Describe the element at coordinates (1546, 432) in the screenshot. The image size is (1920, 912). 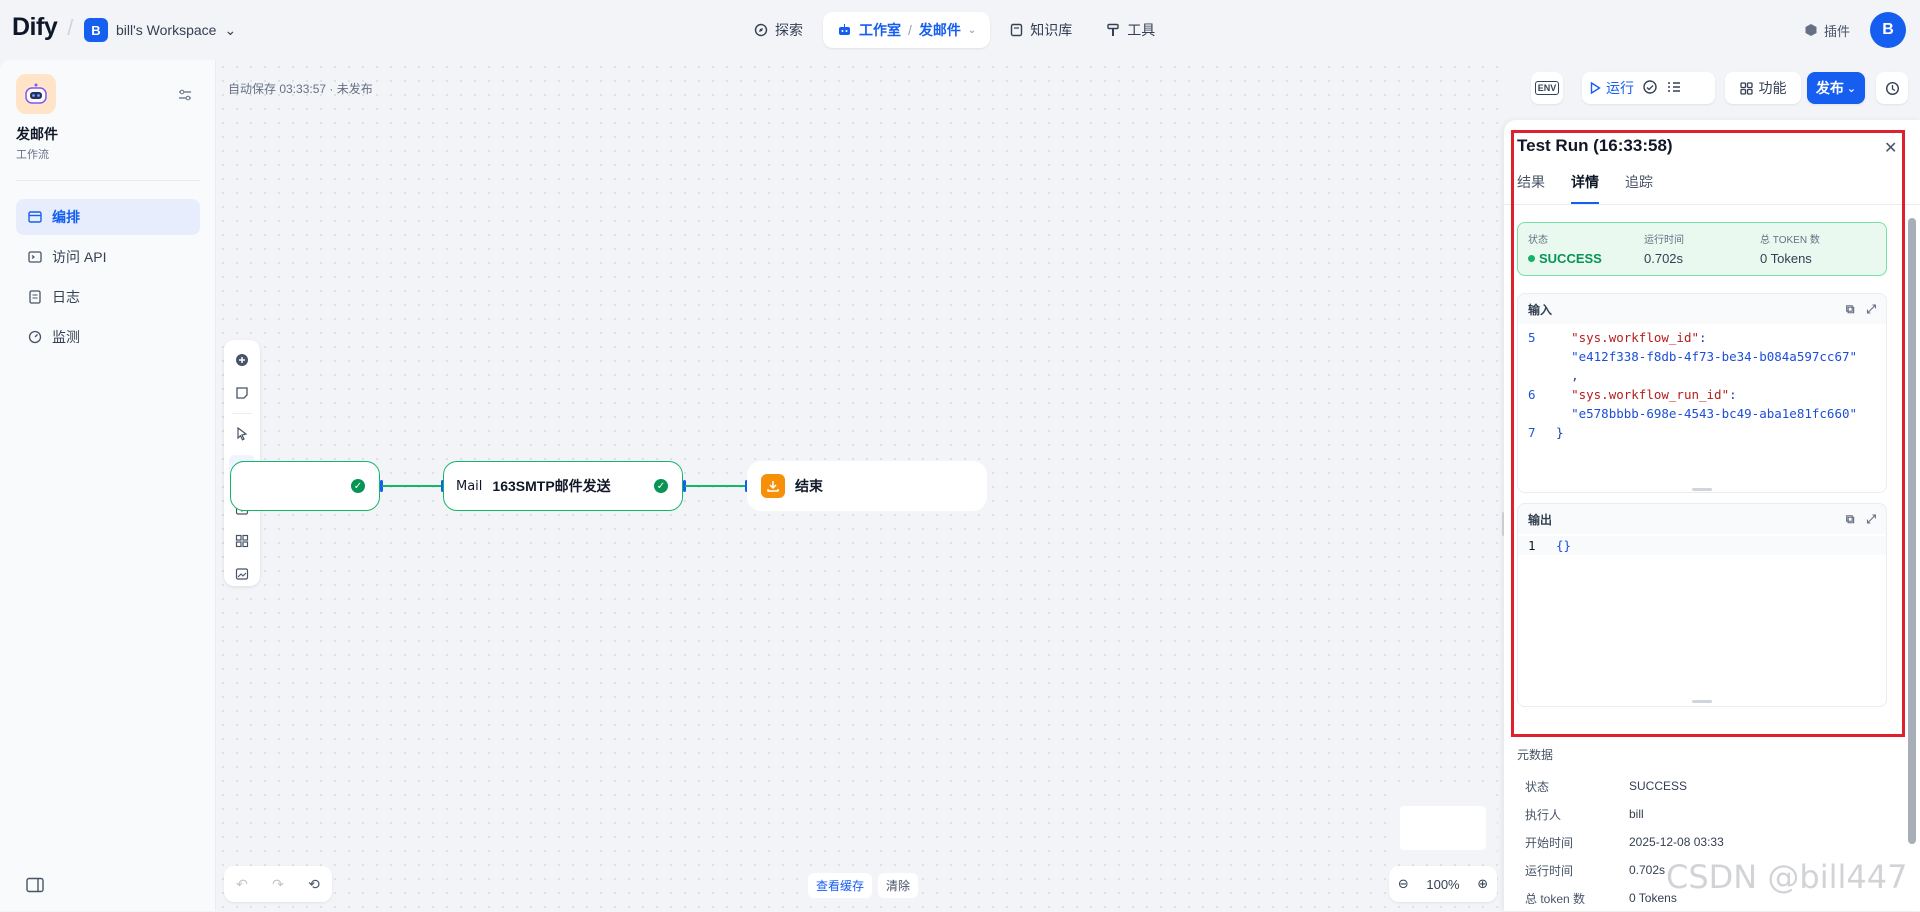
I see `code-line: 7 }` at that location.